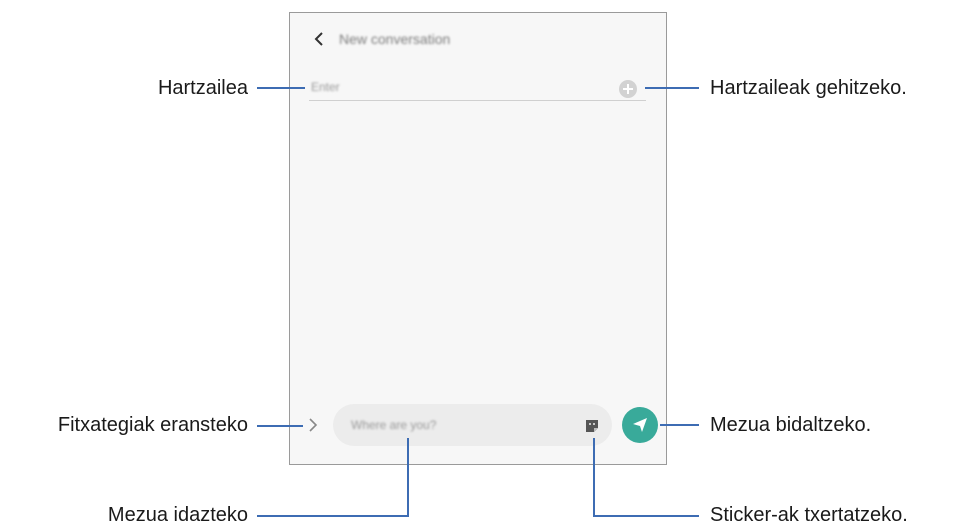 The image size is (958, 527). I want to click on callout-line-send, so click(679, 425).